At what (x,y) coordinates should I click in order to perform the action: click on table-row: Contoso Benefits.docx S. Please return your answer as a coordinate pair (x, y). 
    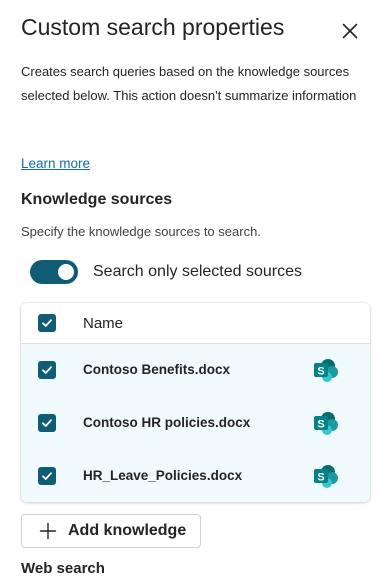
    Looking at the image, I should click on (195, 370).